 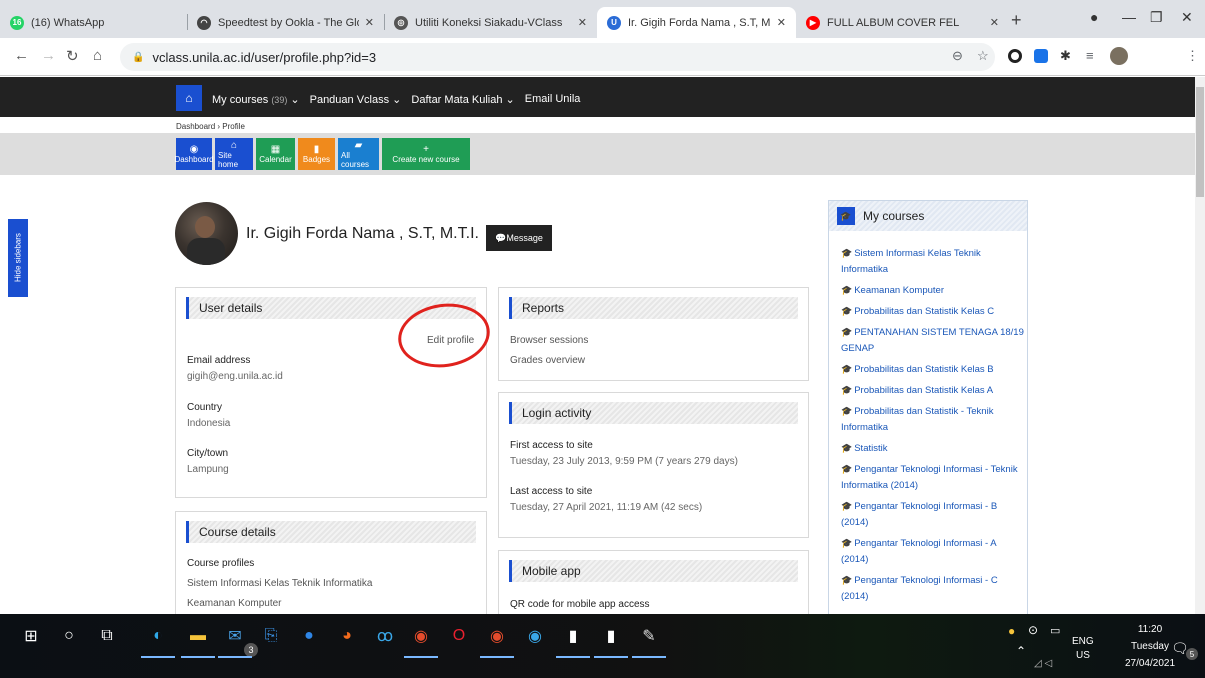 I want to click on quick-button-icon: ▦, so click(x=275, y=149).